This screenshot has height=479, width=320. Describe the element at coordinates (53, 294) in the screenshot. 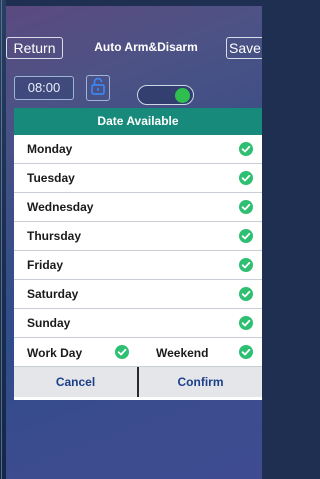

I see `day-label: Saturday` at that location.